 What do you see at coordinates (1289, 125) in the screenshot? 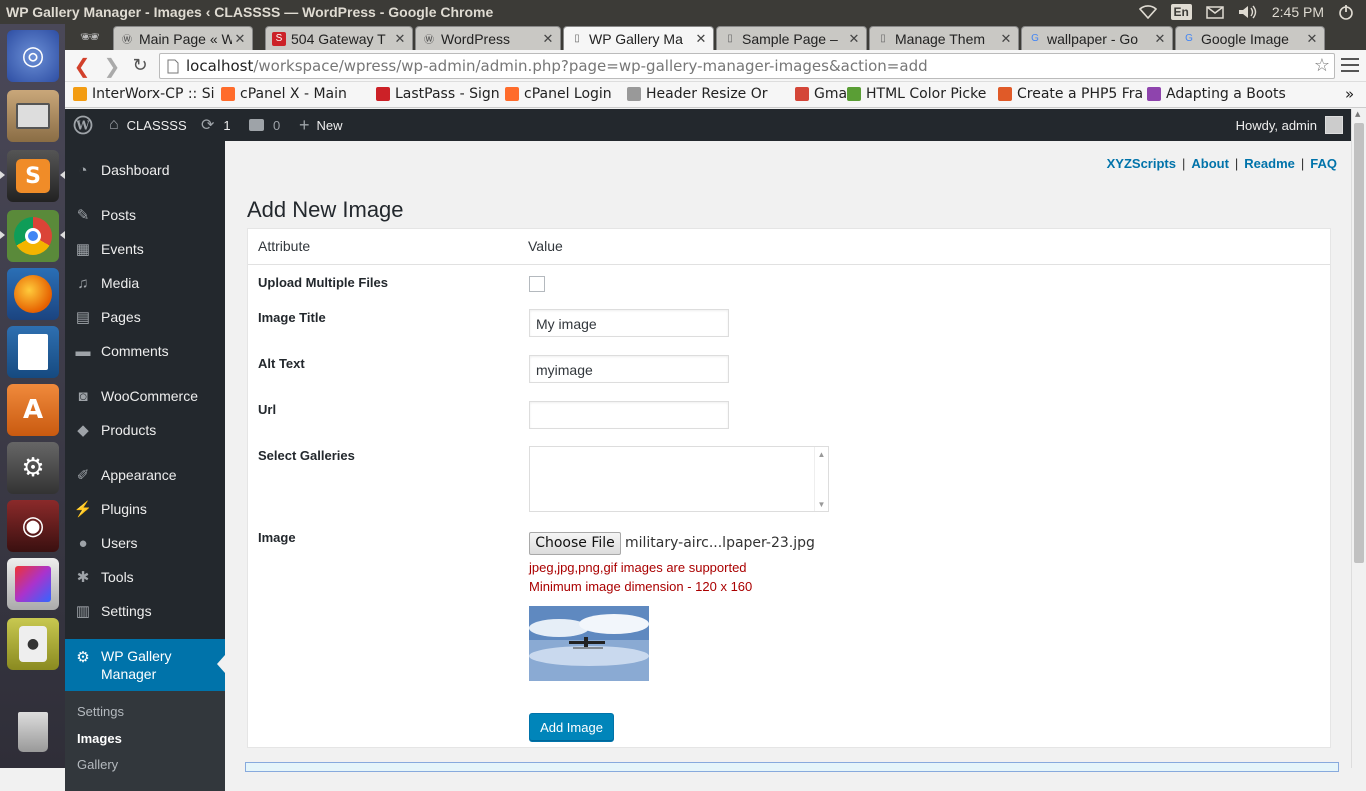
I see `my-account-link: Howdy, admin` at bounding box center [1289, 125].